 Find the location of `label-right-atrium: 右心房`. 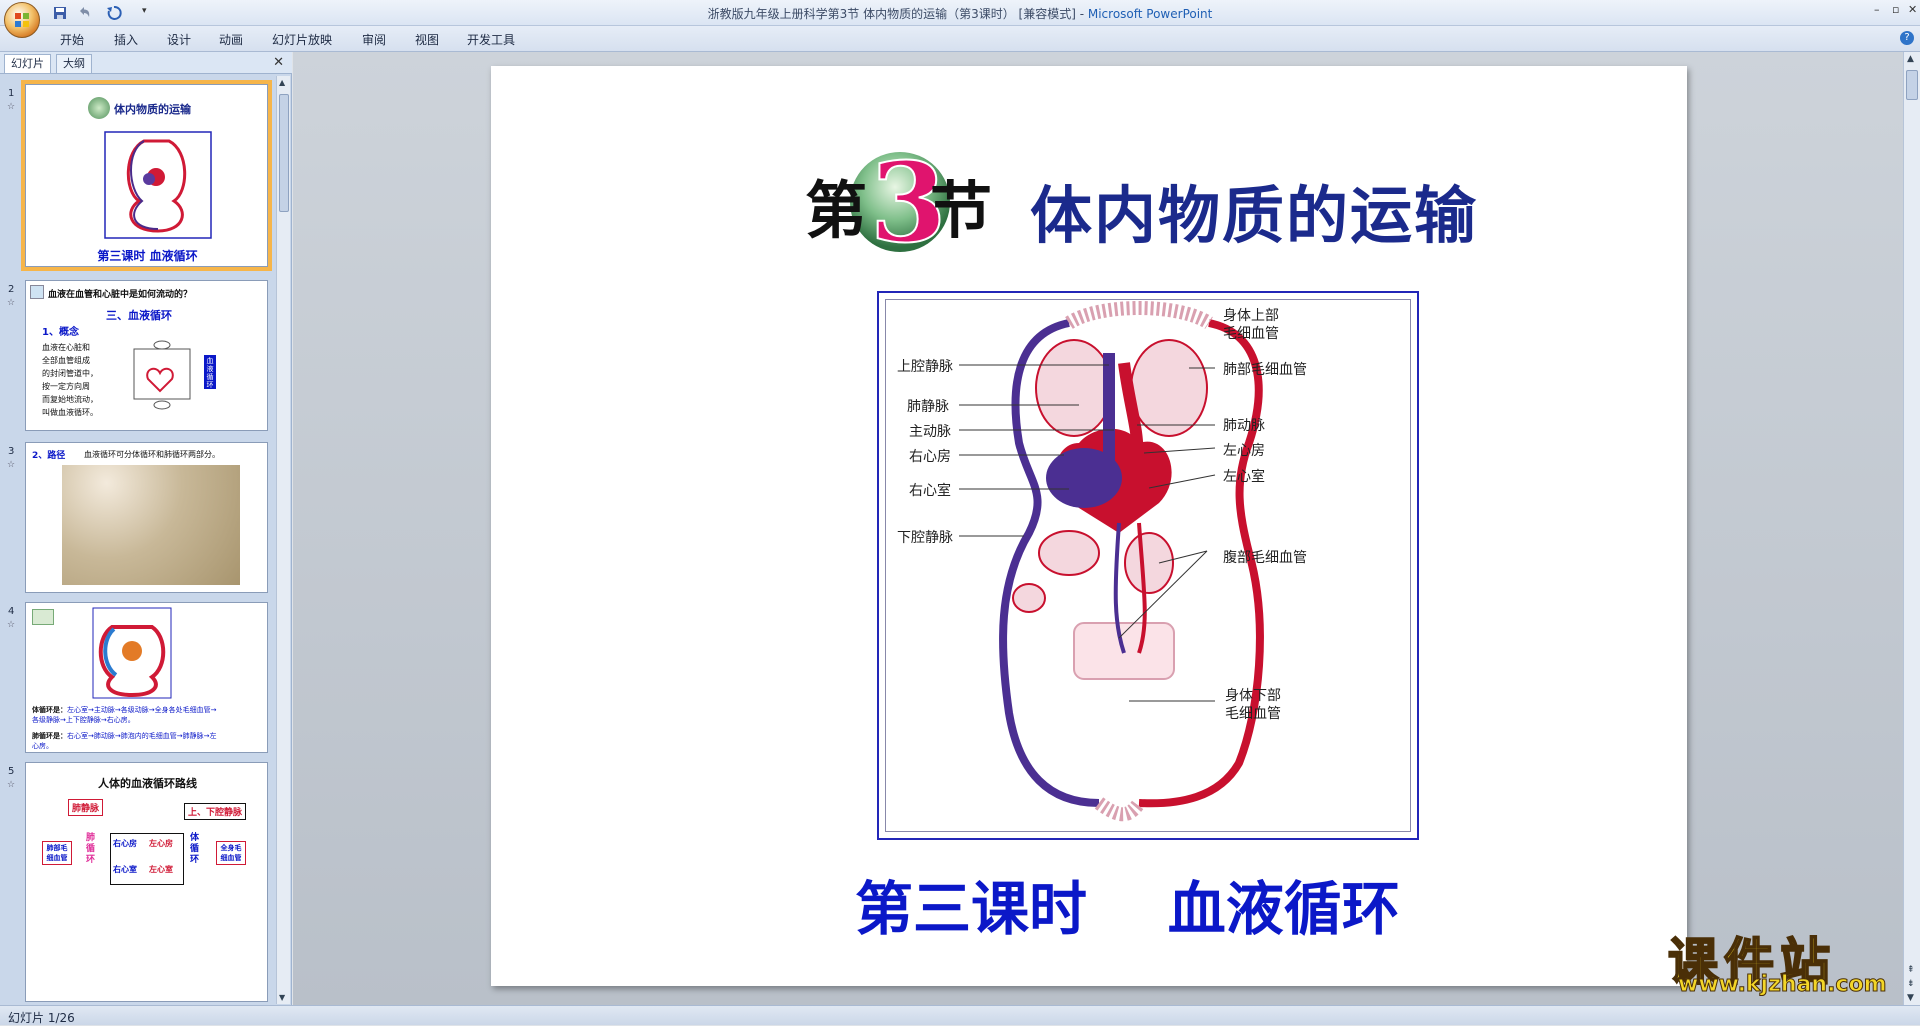

label-right-atrium: 右心房 is located at coordinates (930, 457).